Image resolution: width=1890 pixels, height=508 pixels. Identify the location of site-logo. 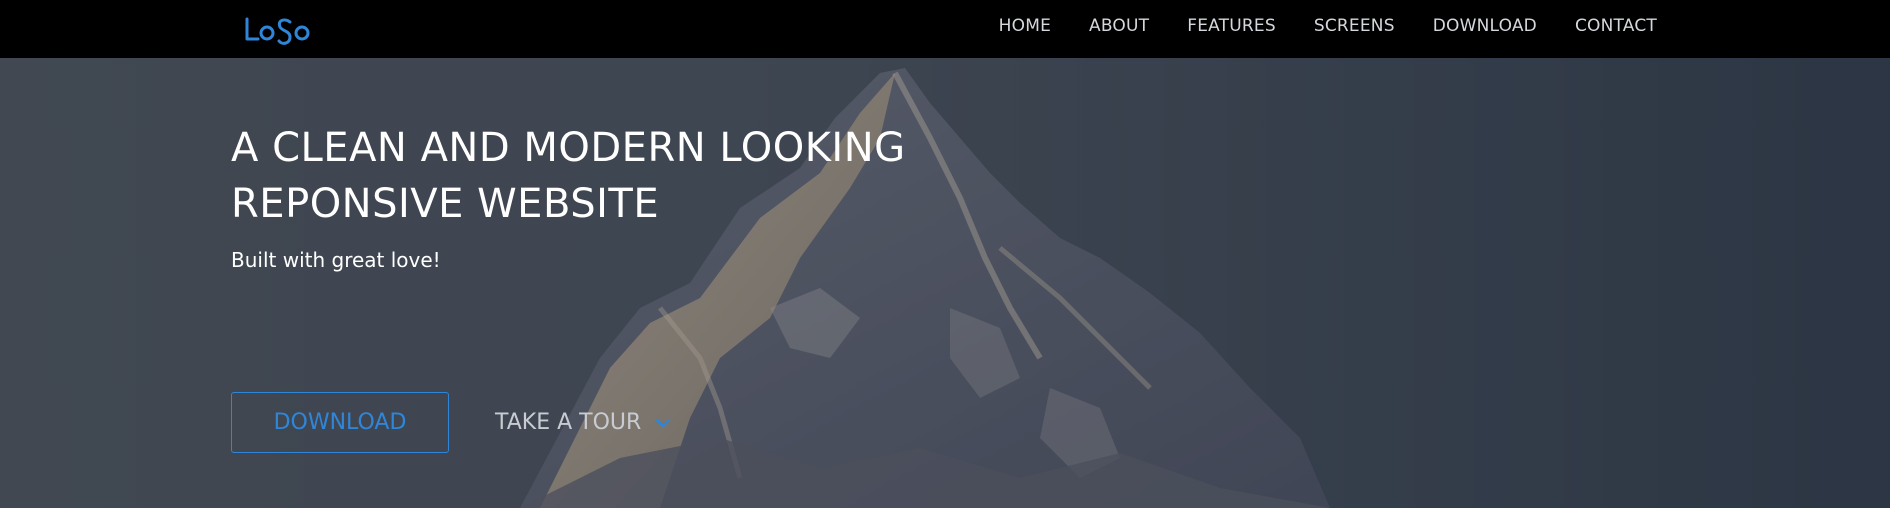
(279, 30).